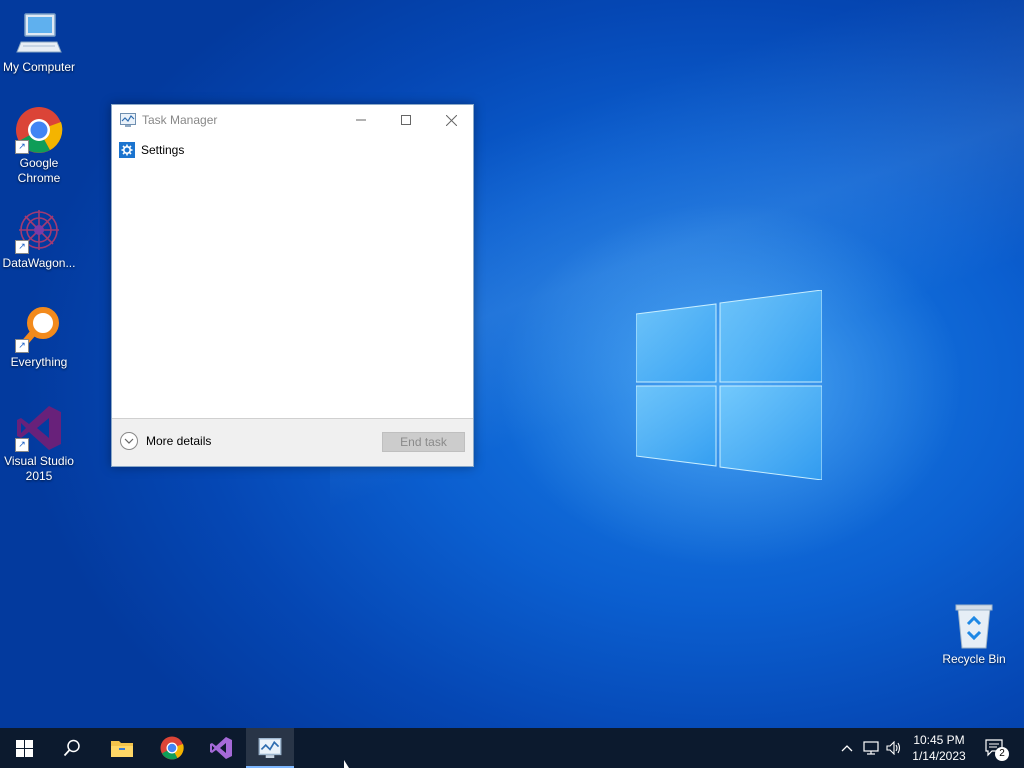  Describe the element at coordinates (127, 150) in the screenshot. I see `gear-icon` at that location.